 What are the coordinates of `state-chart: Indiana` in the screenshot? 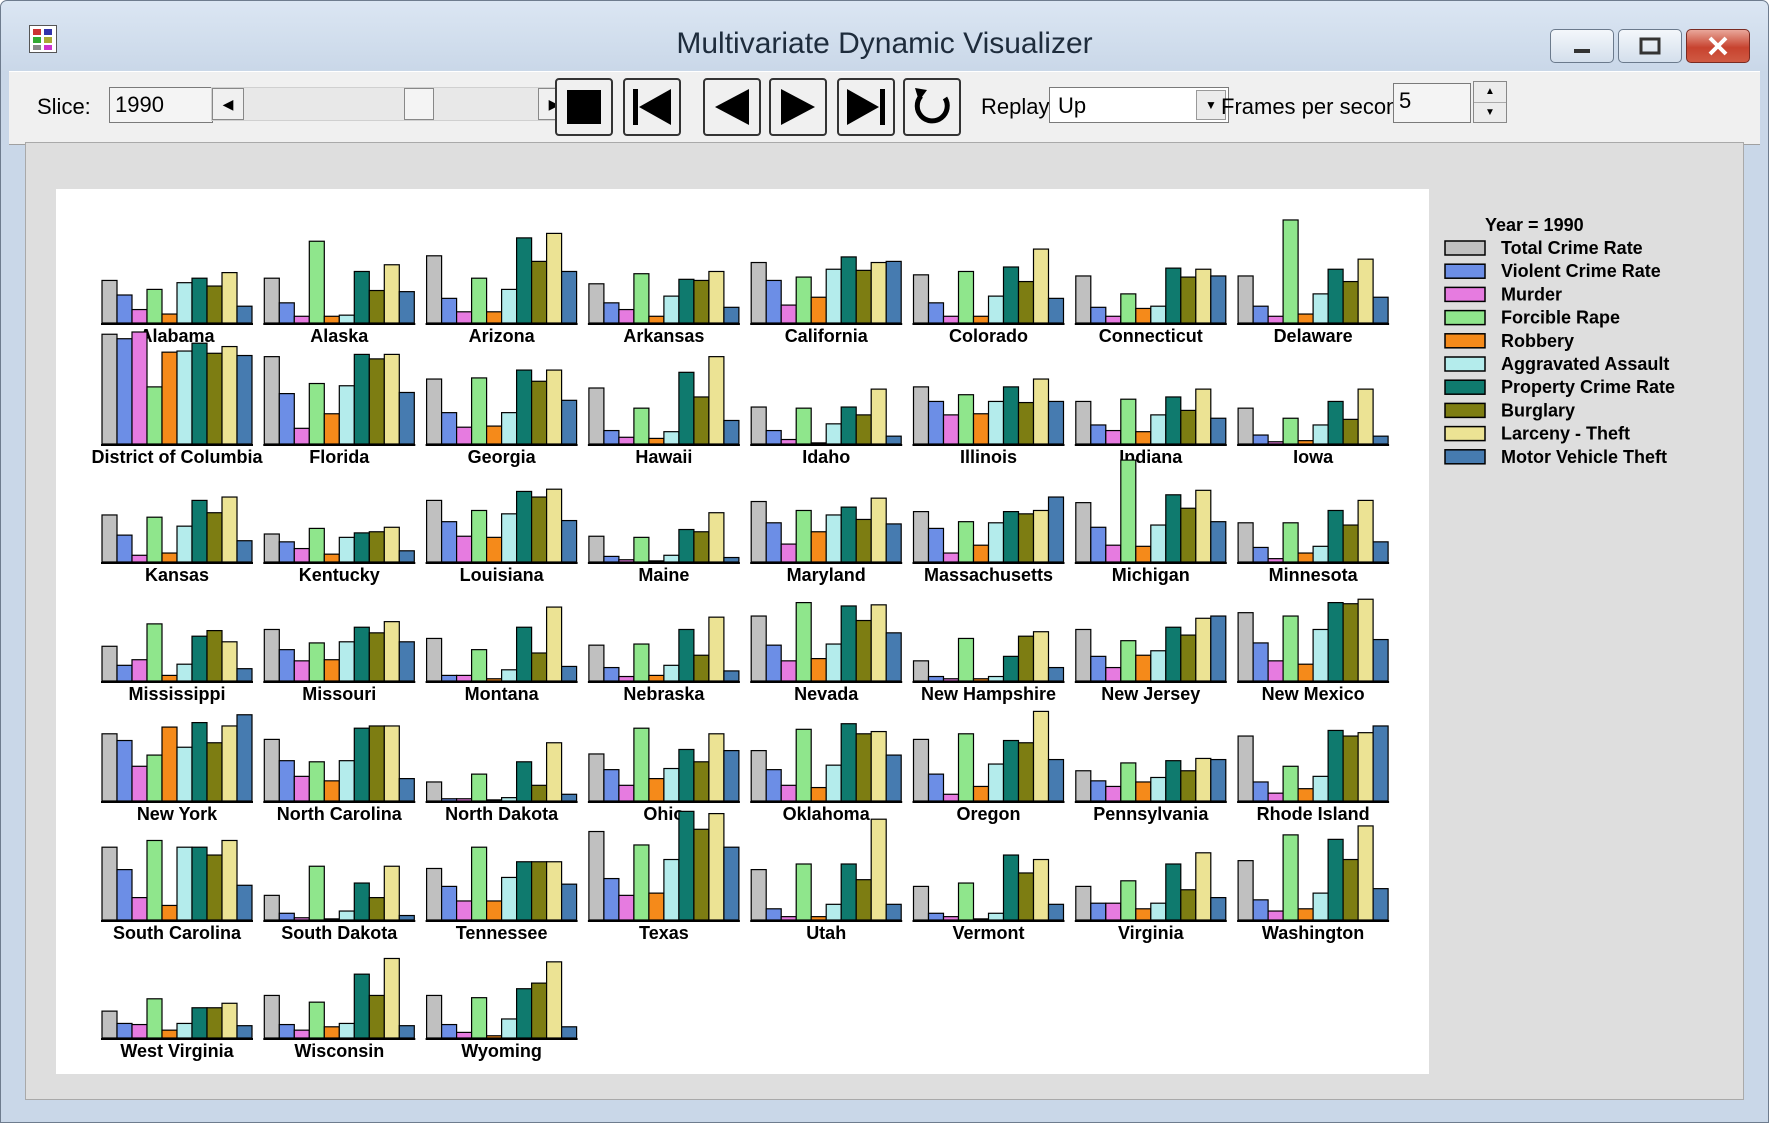 It's located at (1150, 427).